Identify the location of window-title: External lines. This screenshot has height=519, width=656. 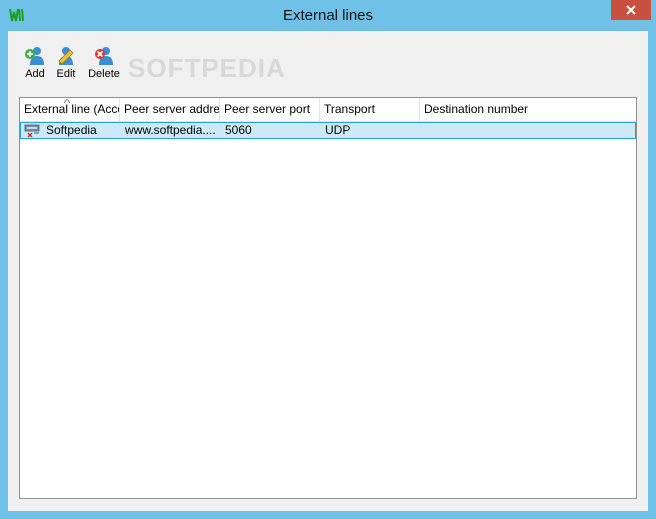
(328, 15).